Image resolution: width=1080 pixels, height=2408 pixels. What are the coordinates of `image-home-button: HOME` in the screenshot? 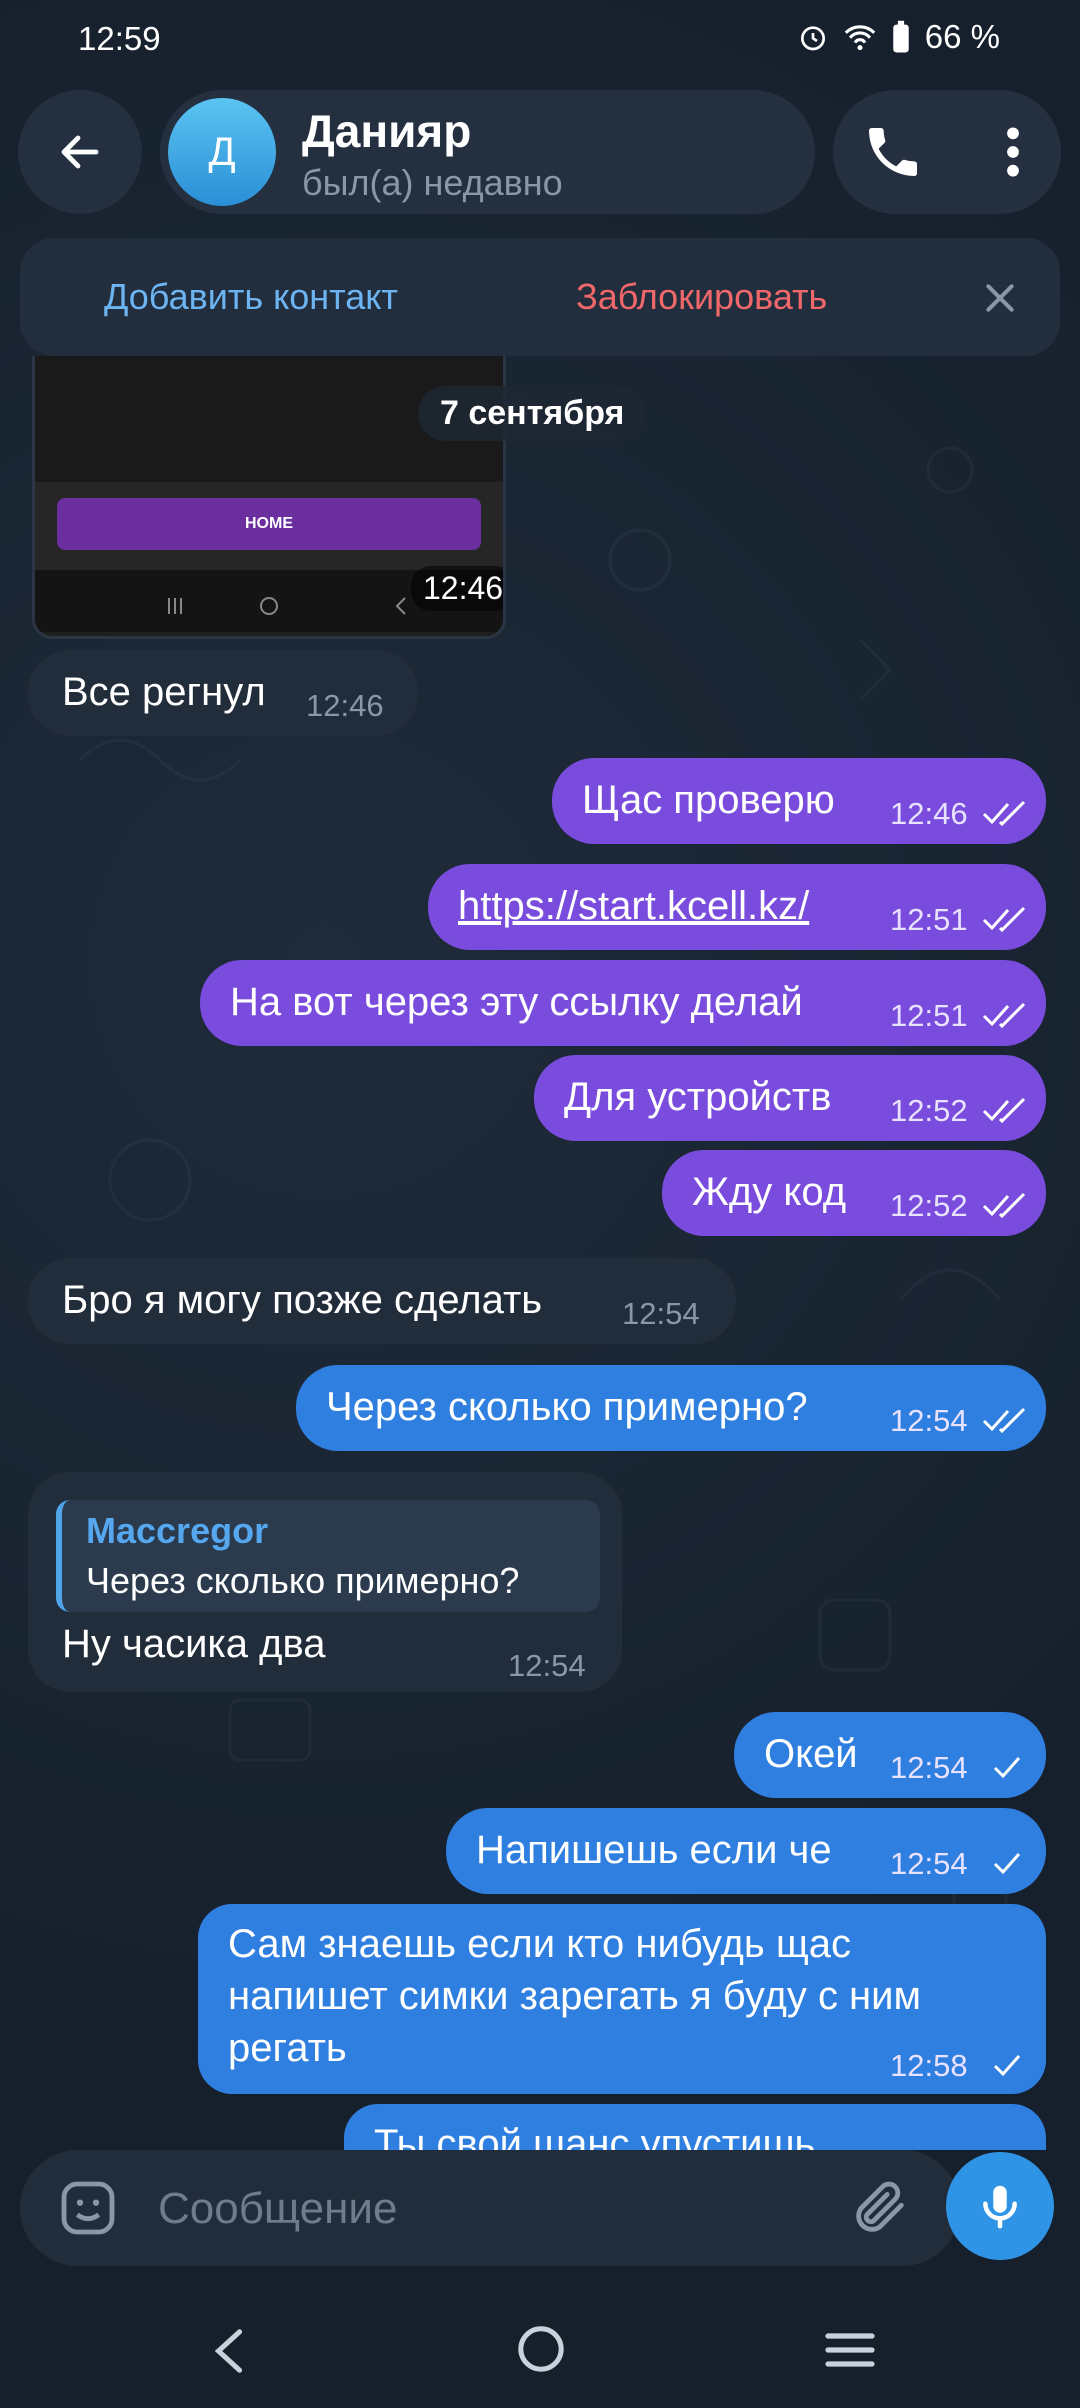 It's located at (269, 524).